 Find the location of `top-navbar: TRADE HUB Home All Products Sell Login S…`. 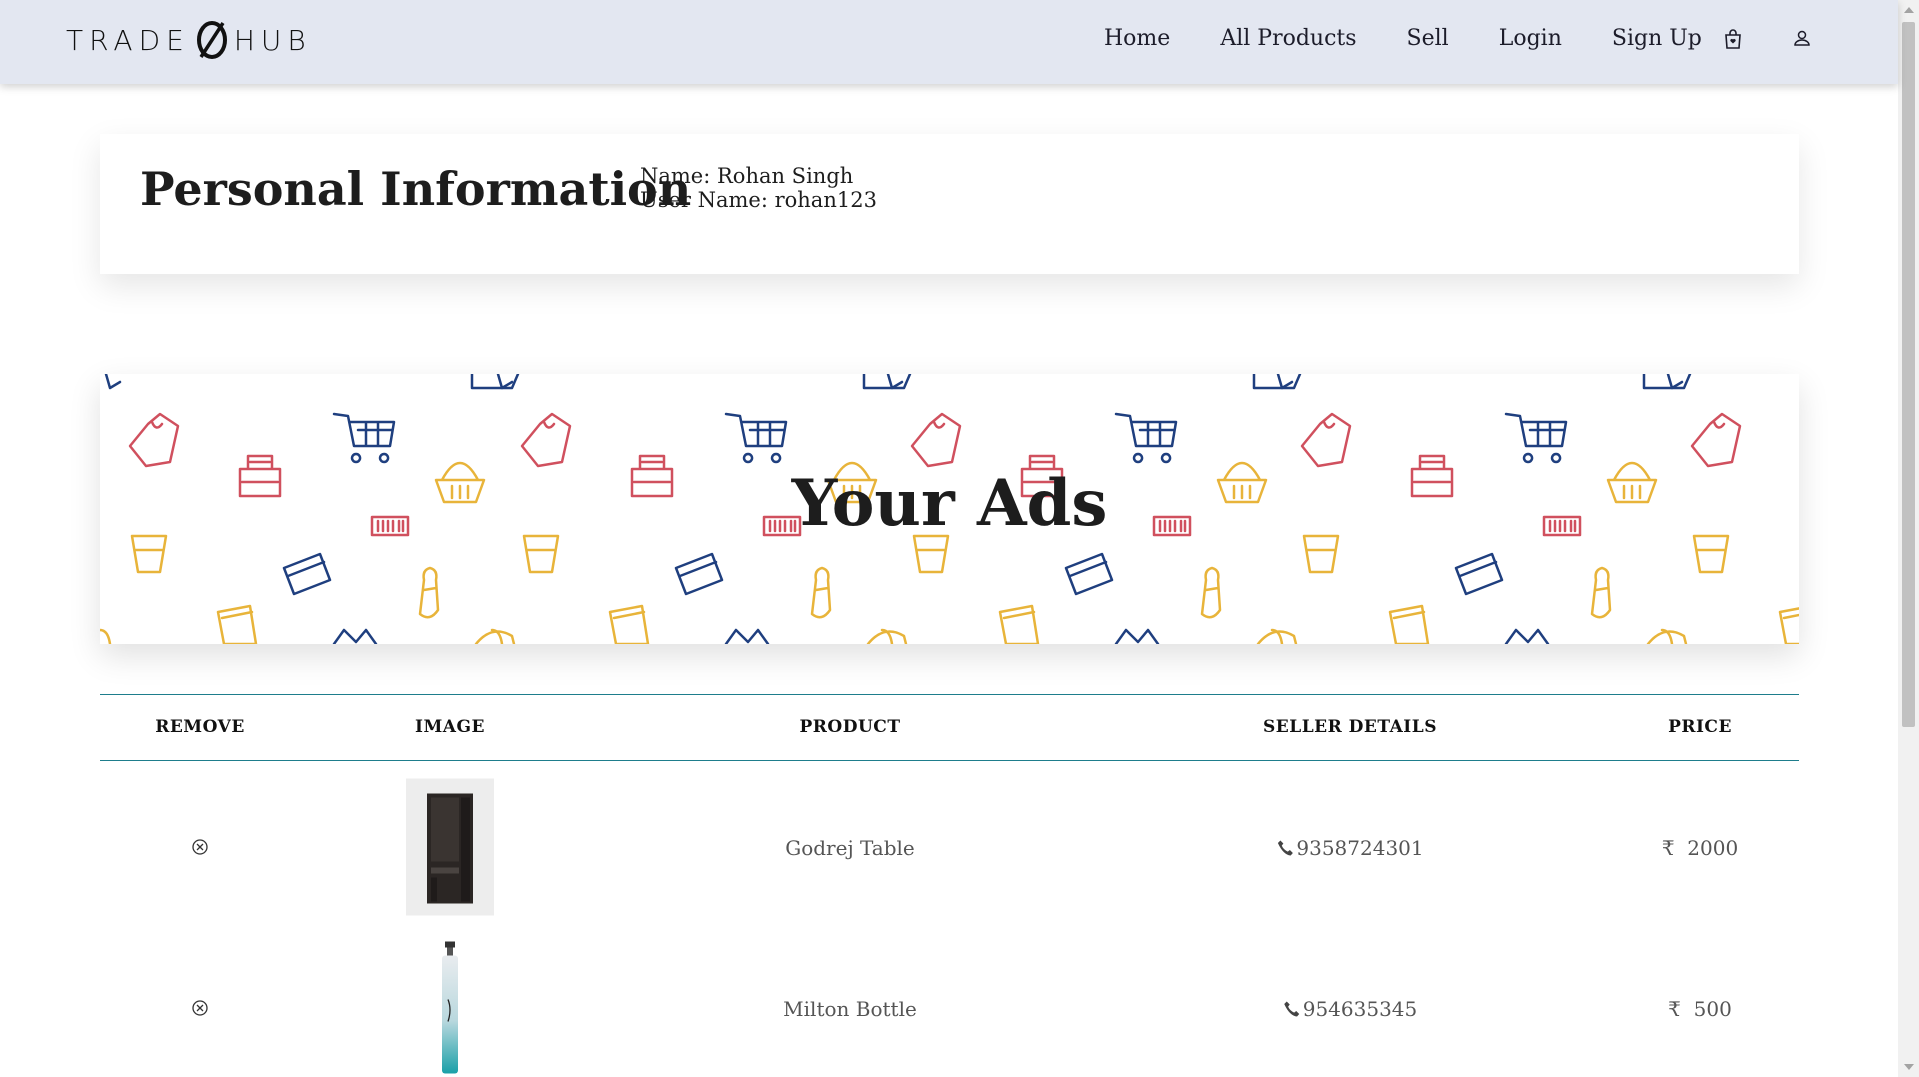

top-navbar: TRADE HUB Home All Products Sell Login S… is located at coordinates (949, 42).